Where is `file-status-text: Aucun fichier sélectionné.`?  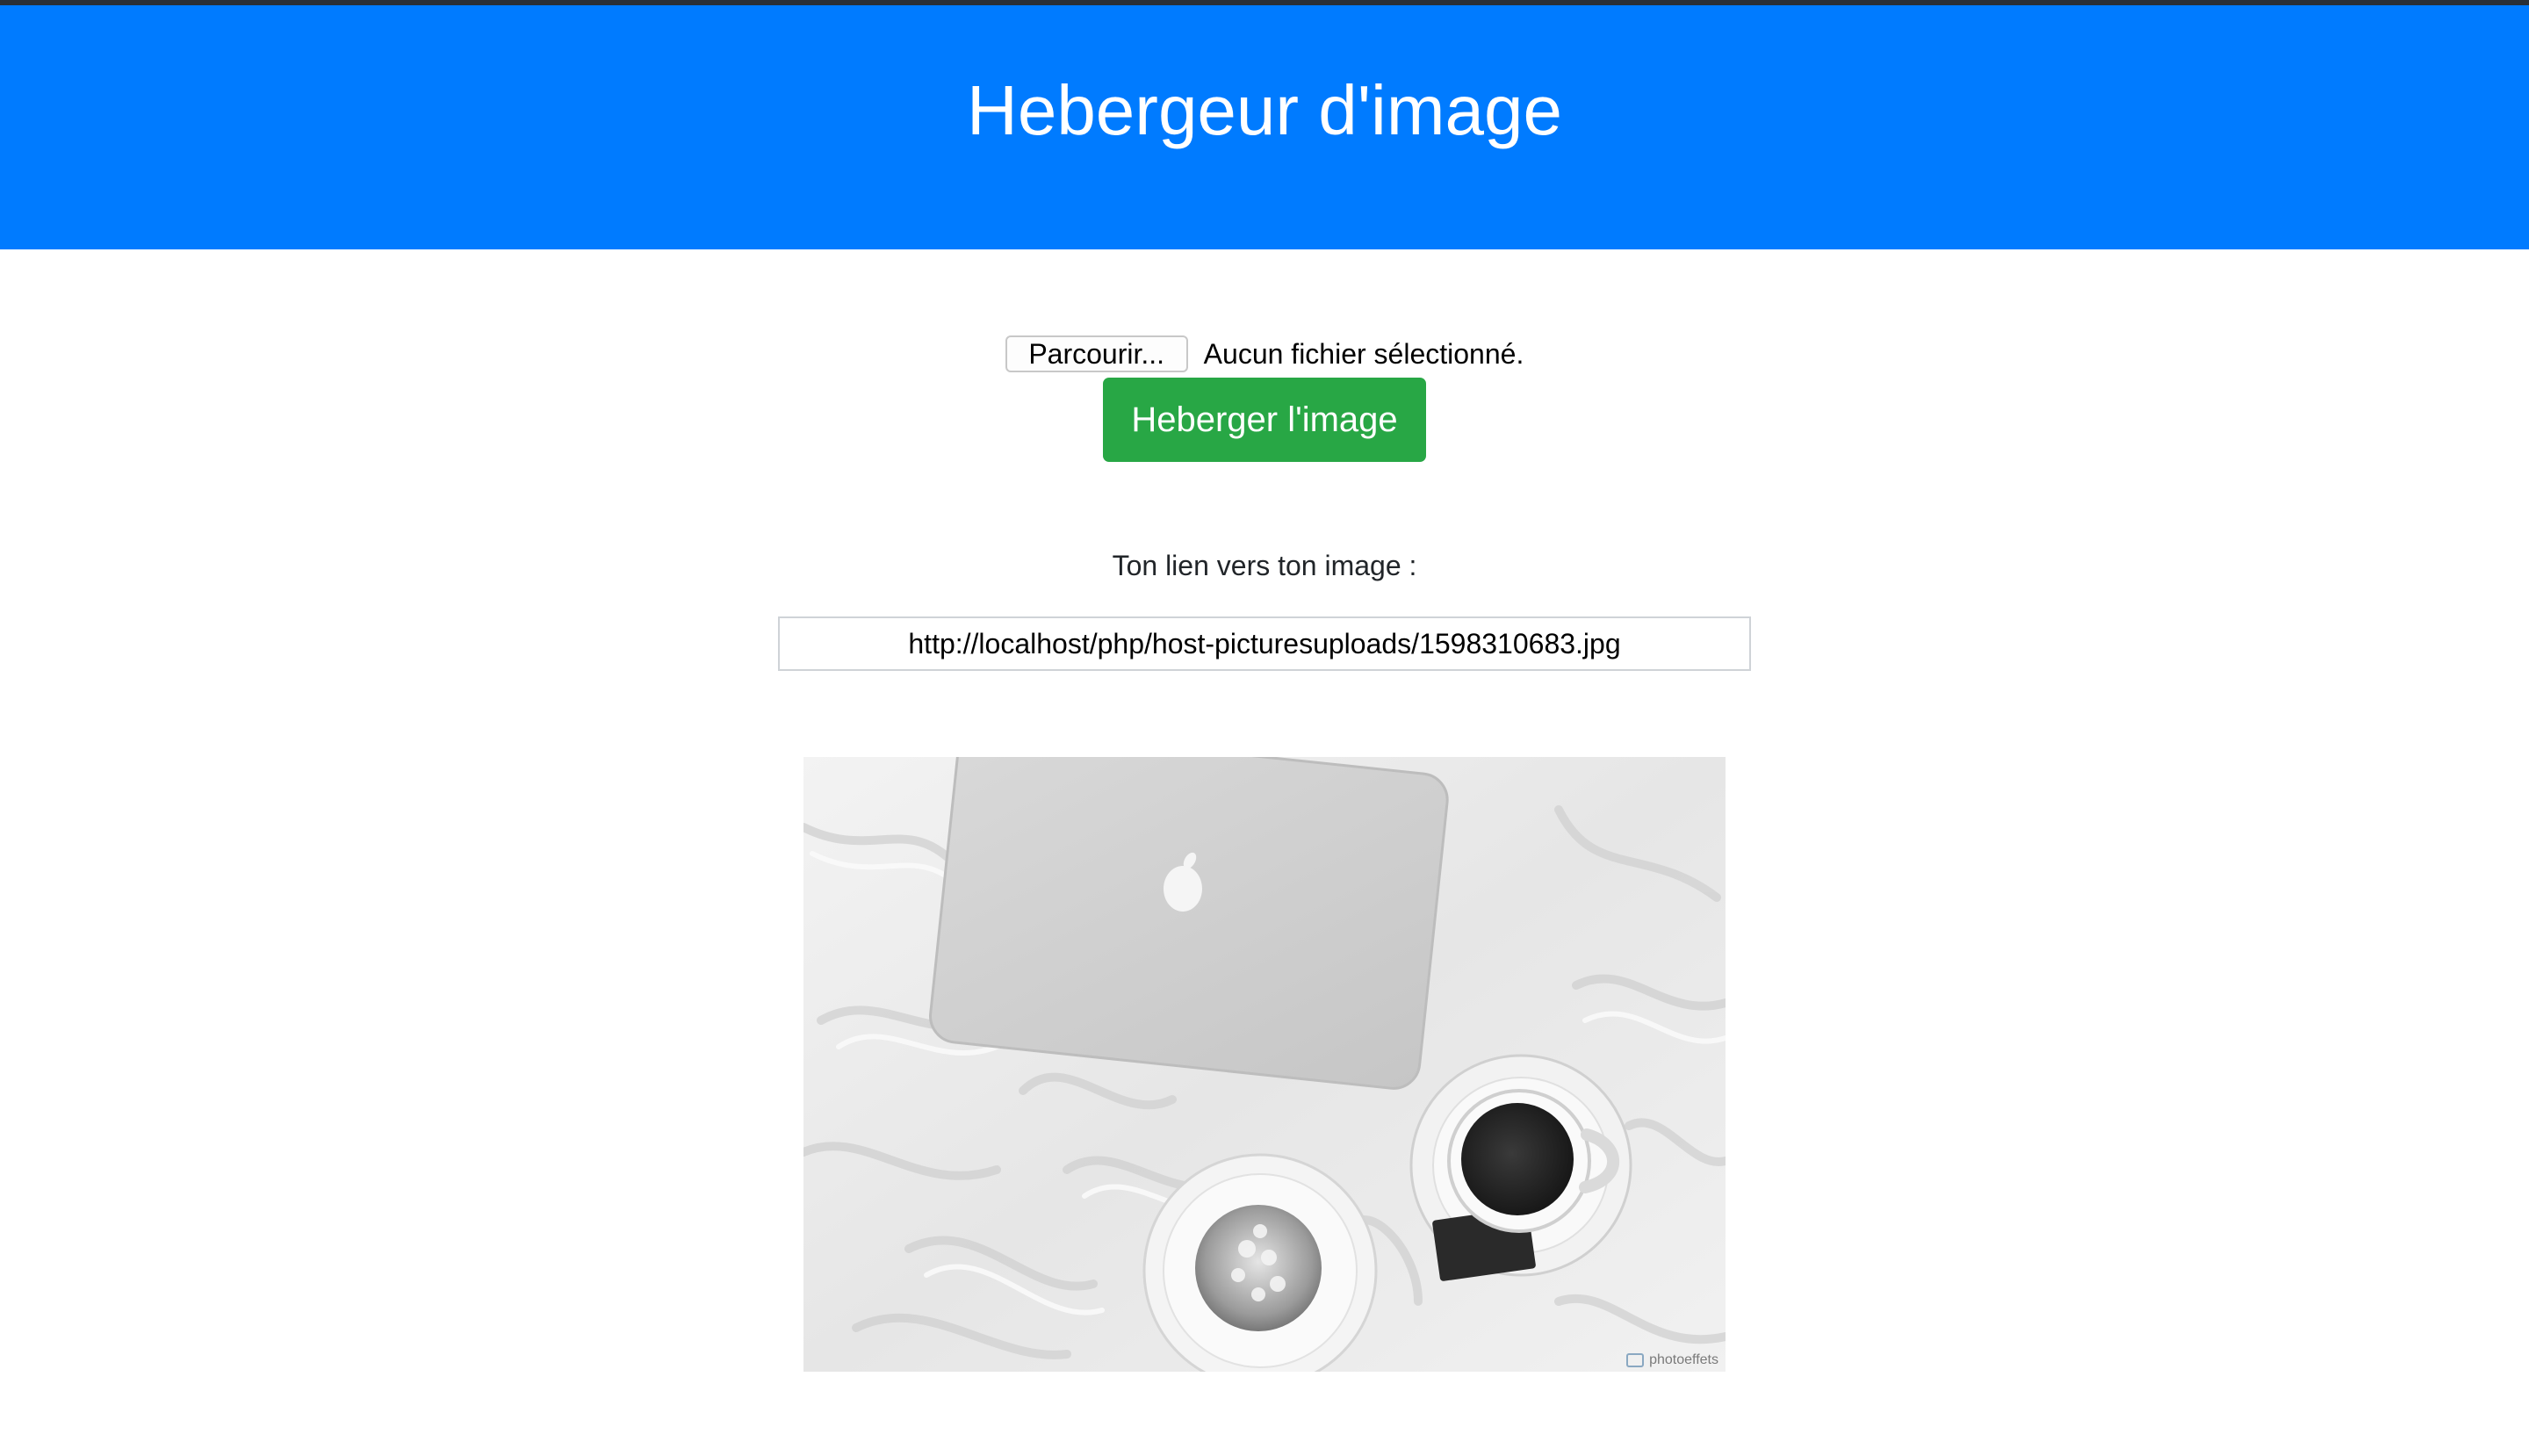 file-status-text: Aucun fichier sélectionné. is located at coordinates (1364, 353).